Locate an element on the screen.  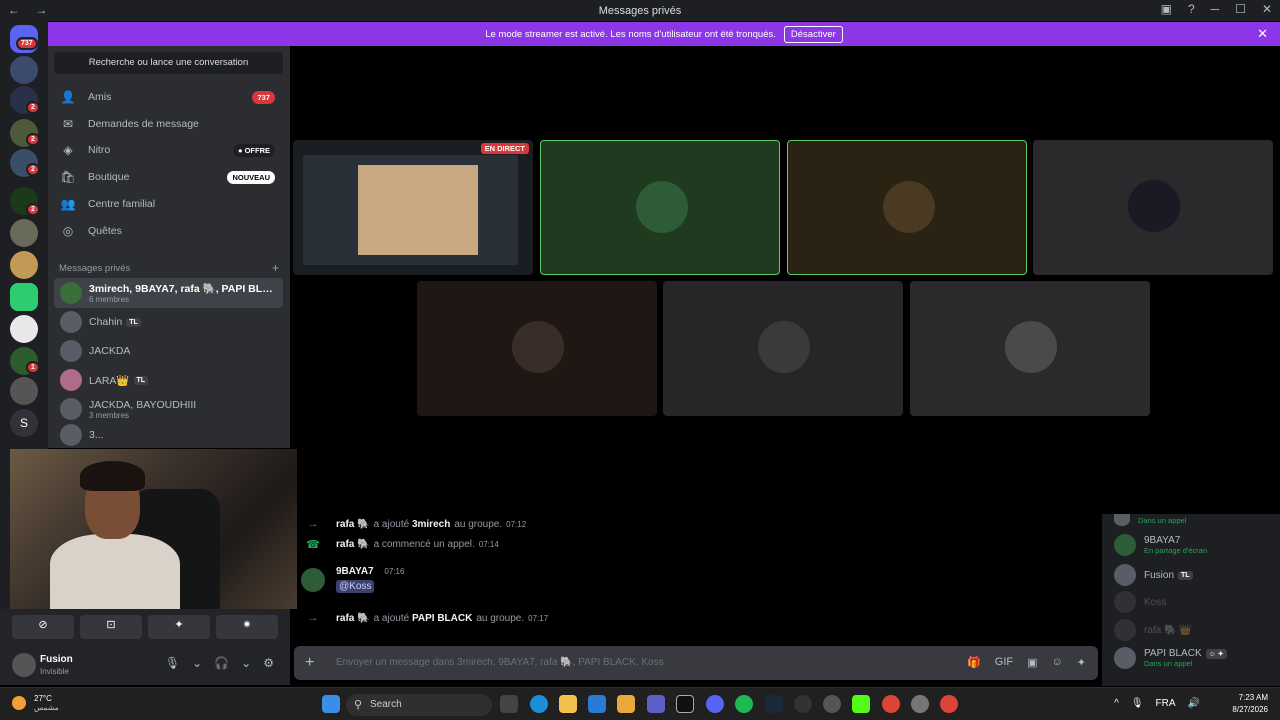
screen-share-button: ⊡ is located at coordinates (111, 627).